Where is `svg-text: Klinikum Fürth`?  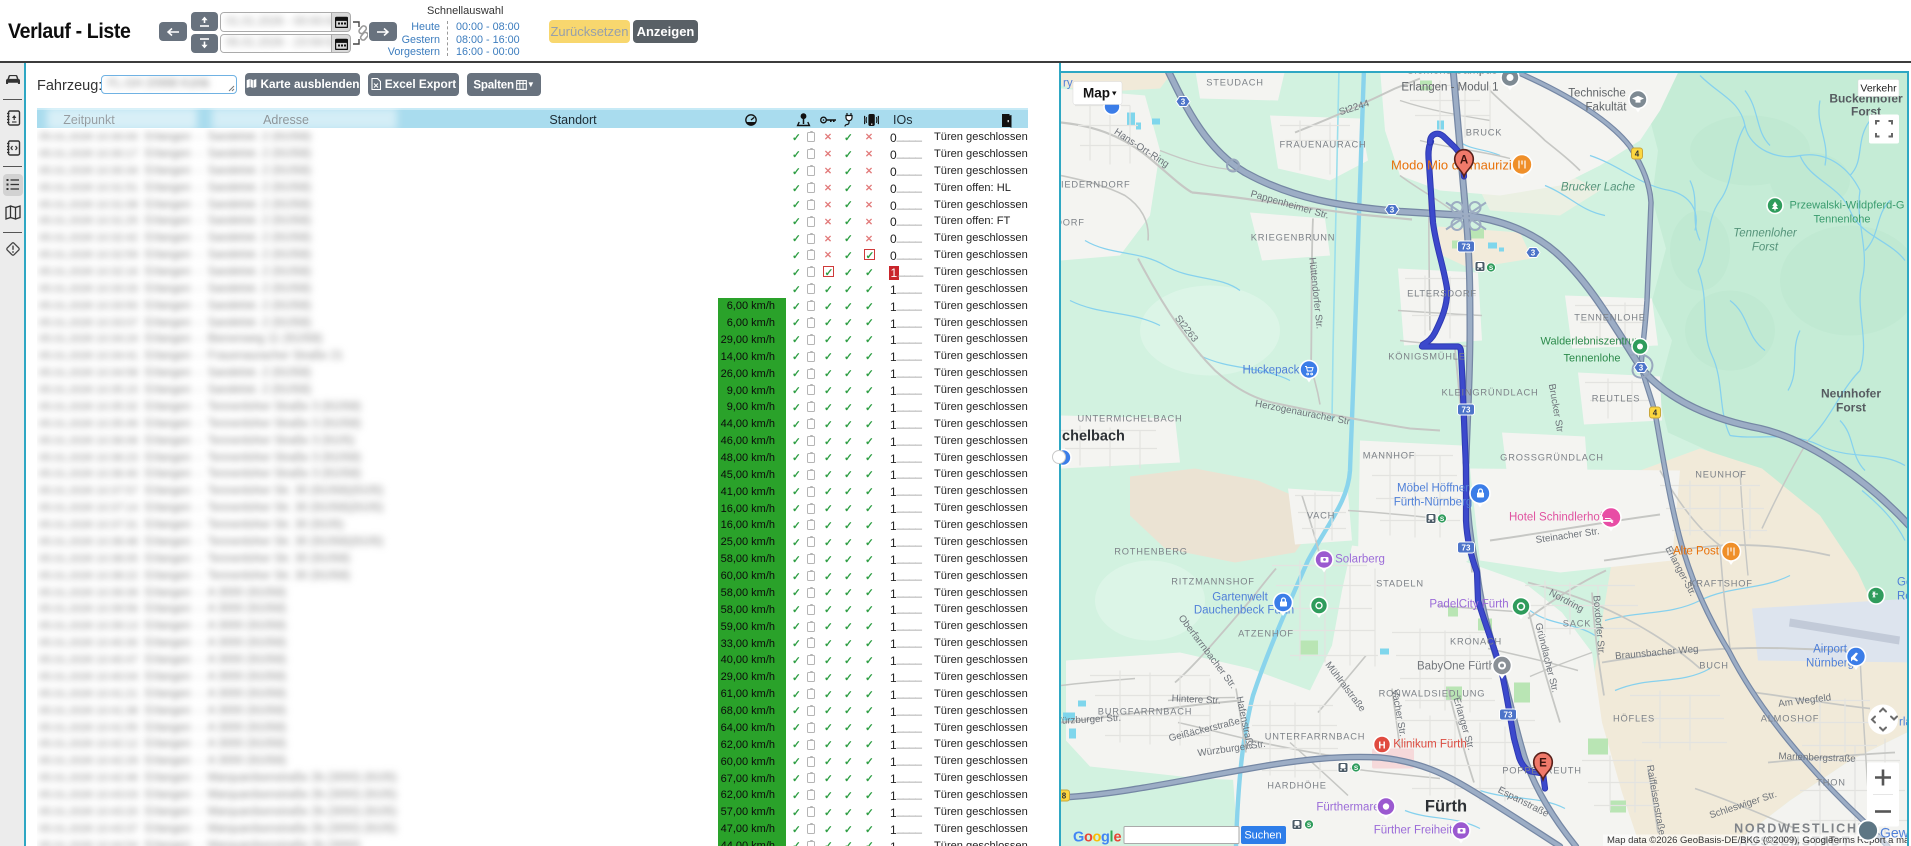
svg-text: Klinikum Fürth is located at coordinates (1430, 744).